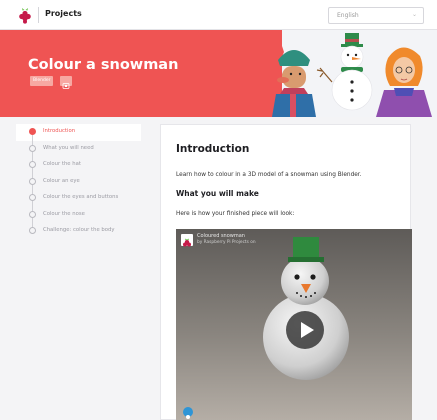  Describe the element at coordinates (187, 240) in the screenshot. I see `channel-avatar-icon` at that location.